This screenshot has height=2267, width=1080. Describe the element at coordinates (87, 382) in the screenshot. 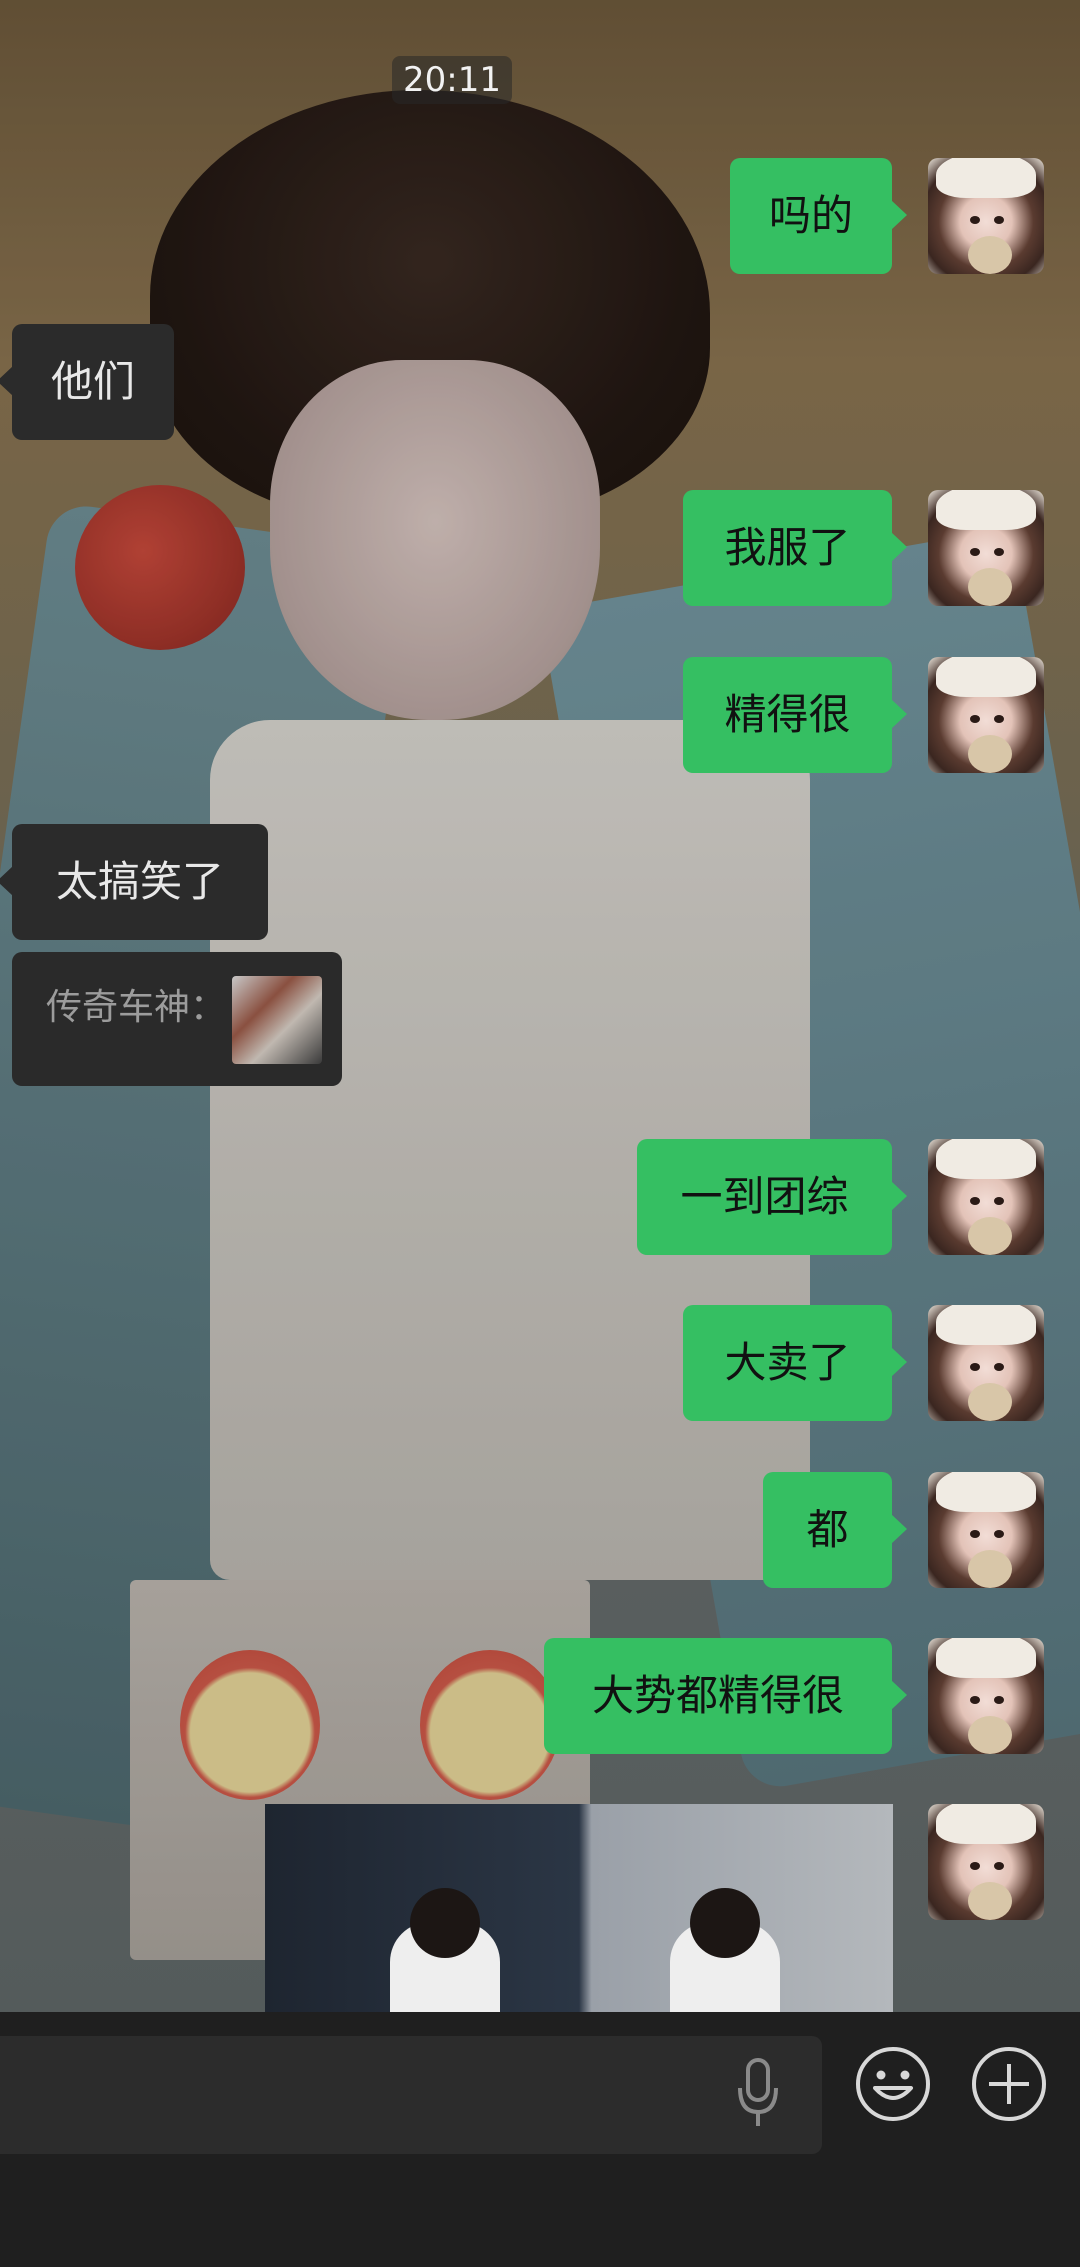

I see `incoming-message-bubble: 他们` at that location.